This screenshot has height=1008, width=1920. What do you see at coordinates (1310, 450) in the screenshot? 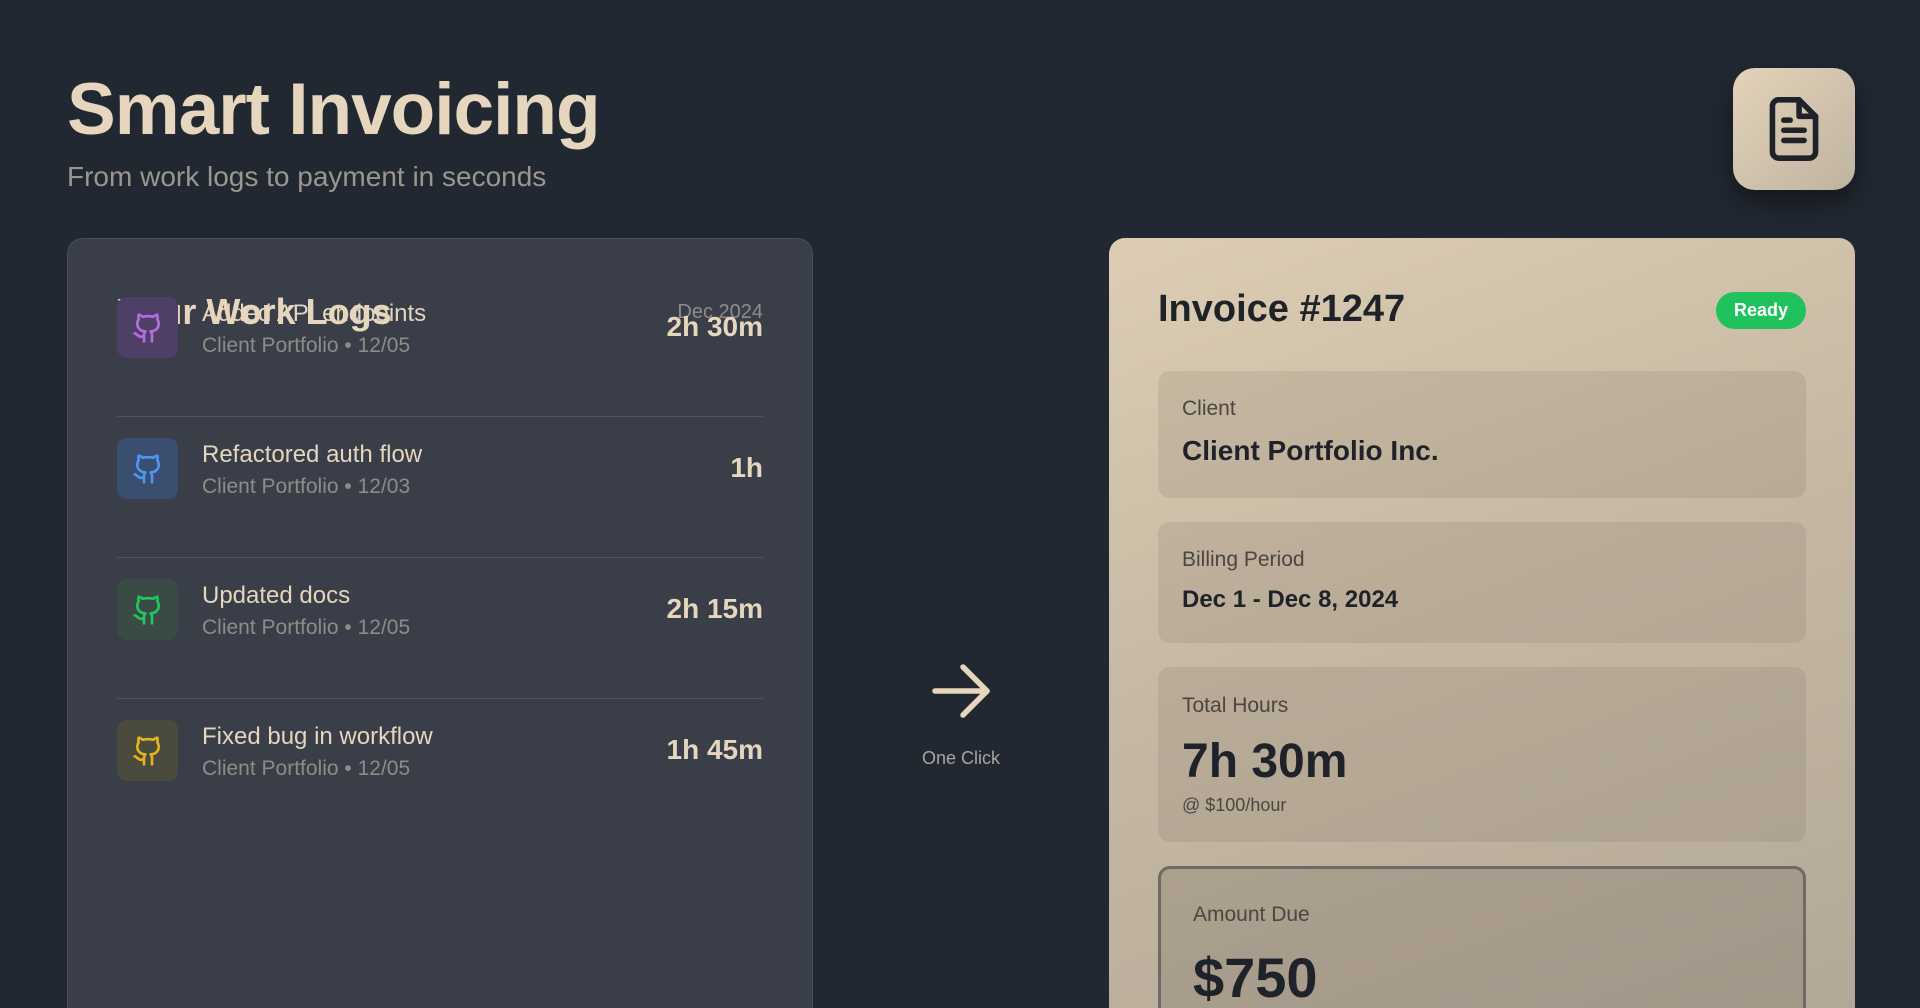
I see `client-value: Client Portfolio Inc.` at bounding box center [1310, 450].